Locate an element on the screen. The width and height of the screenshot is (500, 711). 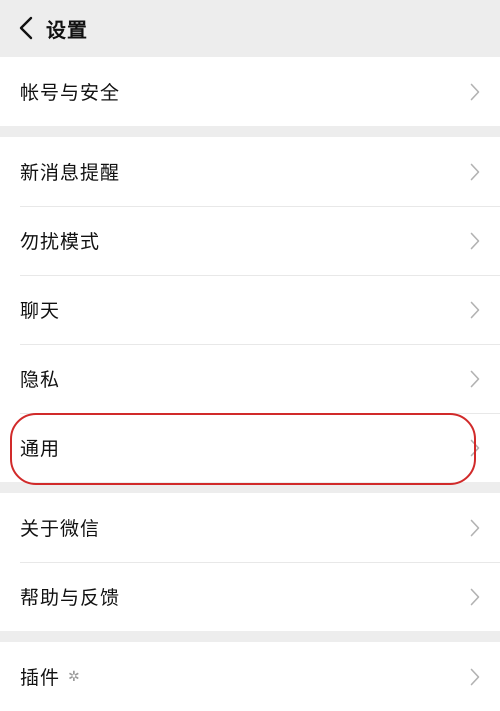
settings-item-about-wechat: 关于微信 is located at coordinates (250, 527).